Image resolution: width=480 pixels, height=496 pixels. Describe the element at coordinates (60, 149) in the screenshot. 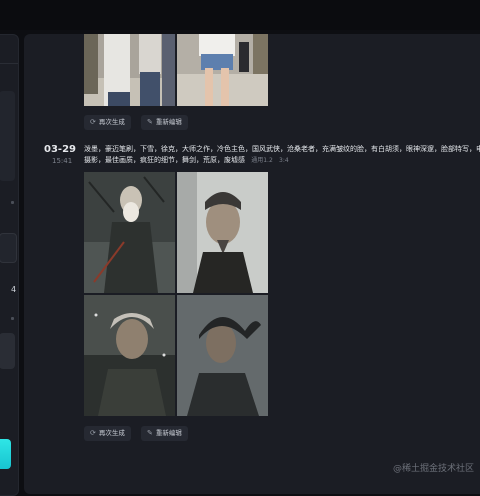

I see `entry-date: 03-29` at that location.